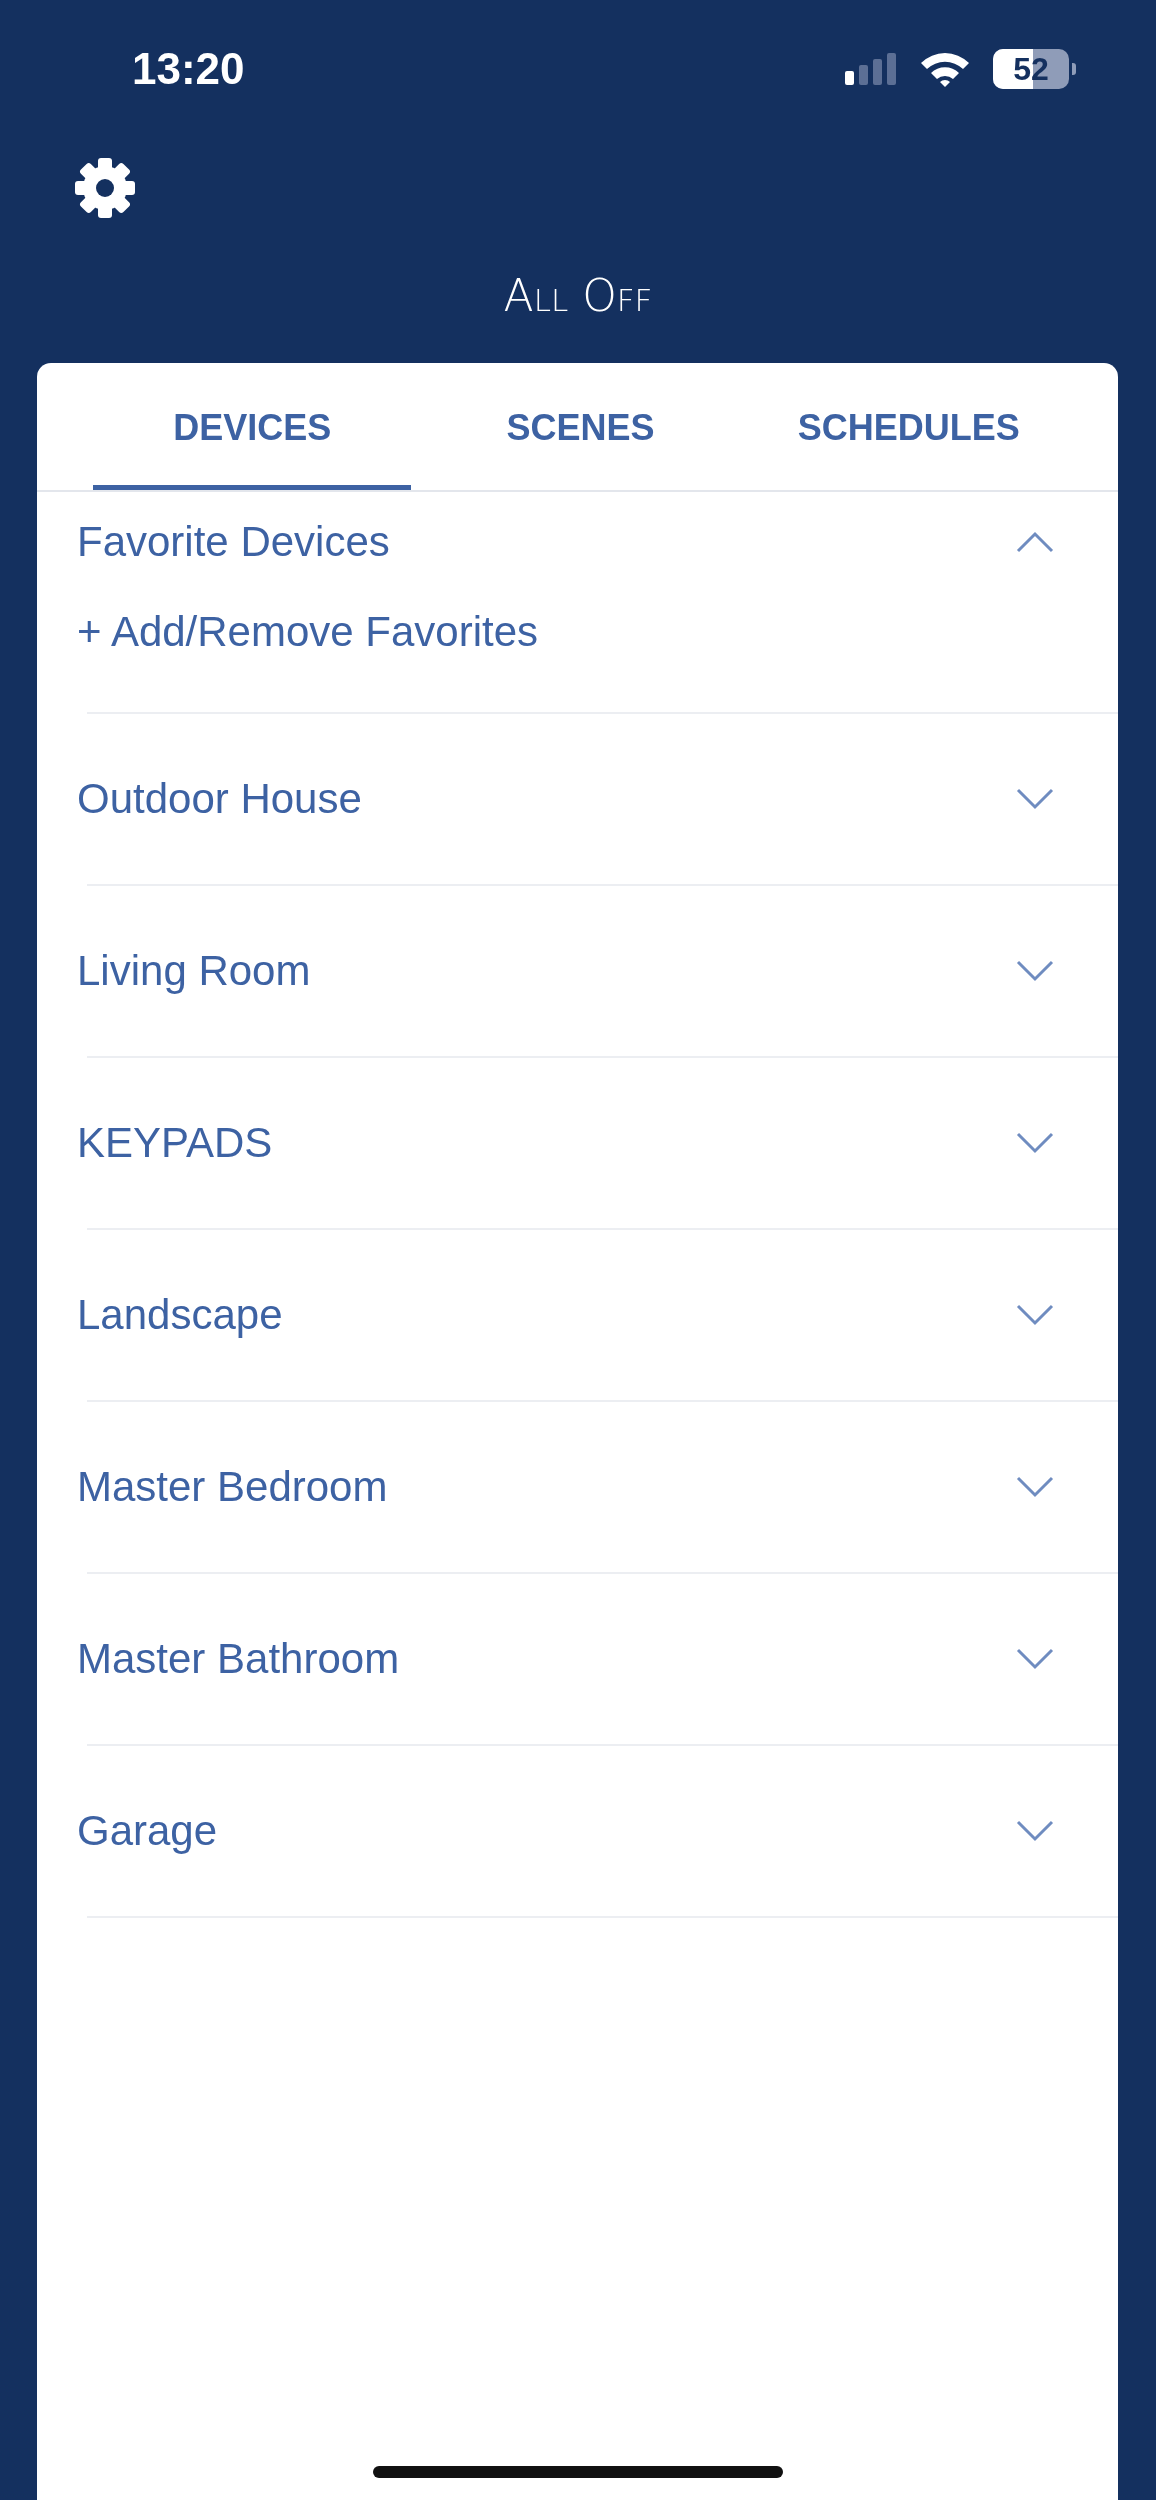 This screenshot has width=1156, height=2500. What do you see at coordinates (188, 69) in the screenshot?
I see `status-time: 13:20` at bounding box center [188, 69].